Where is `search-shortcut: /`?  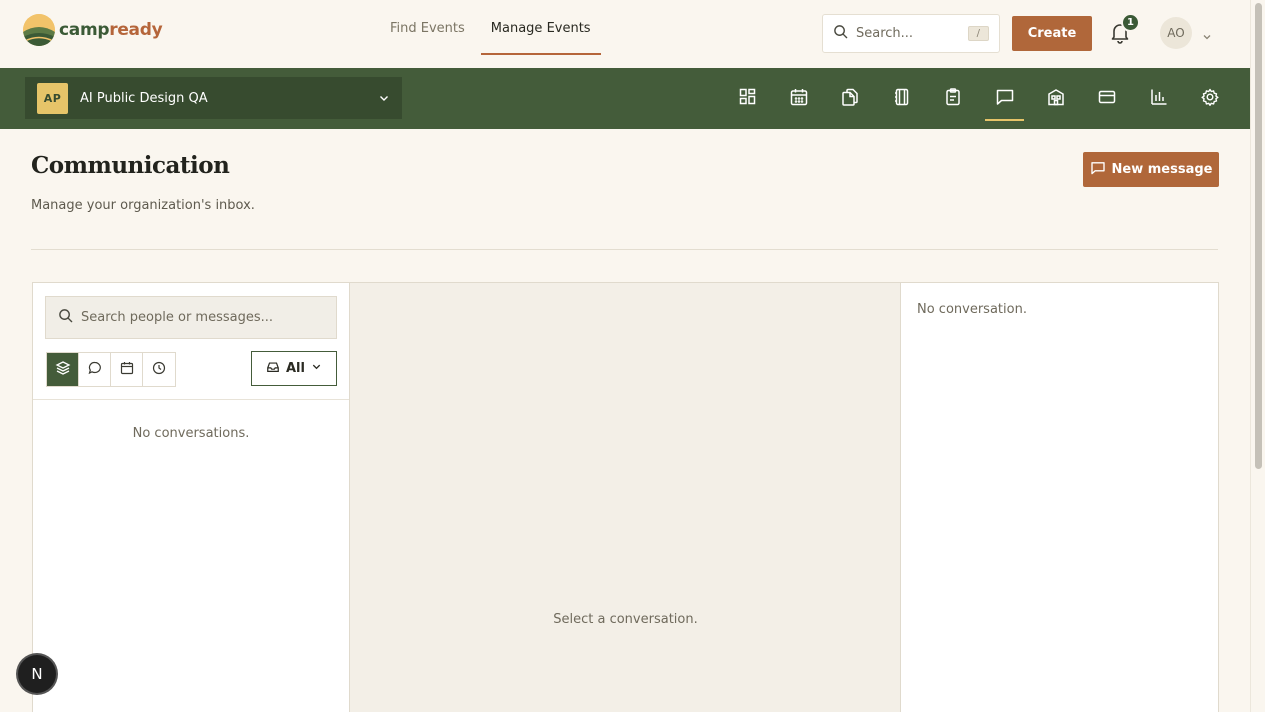 search-shortcut: / is located at coordinates (978, 33).